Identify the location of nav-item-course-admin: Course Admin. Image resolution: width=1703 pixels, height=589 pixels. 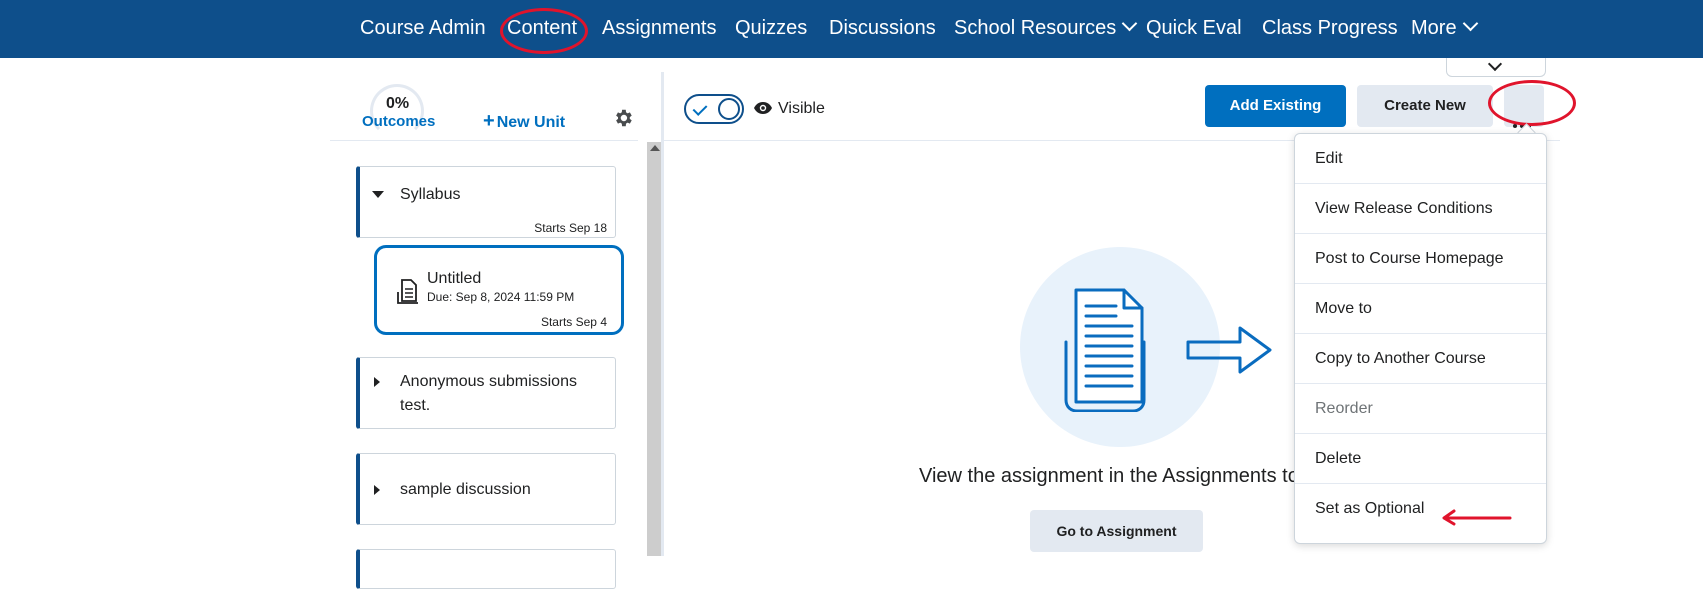
(423, 29).